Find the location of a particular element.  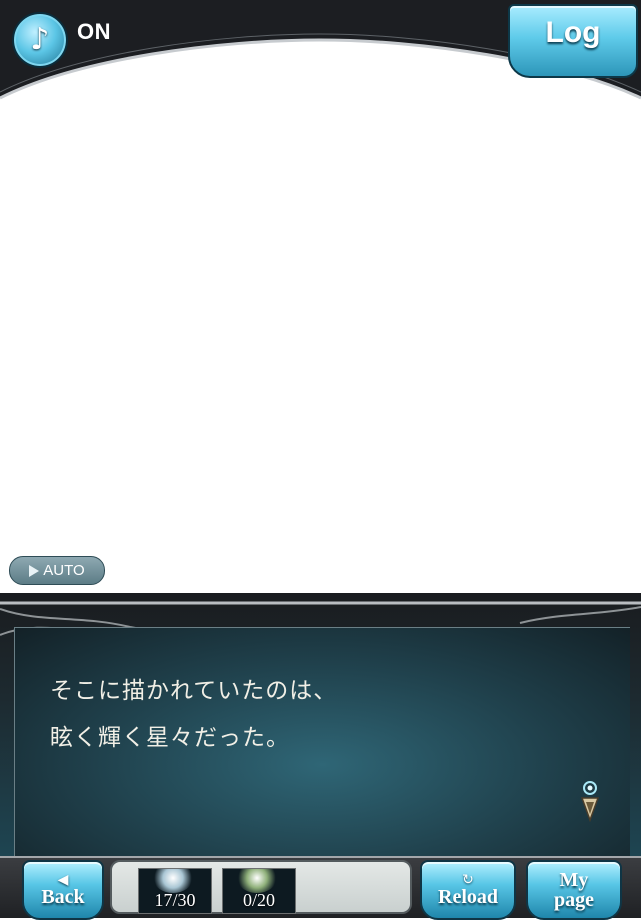

back-button: ◀ Back is located at coordinates (63, 890).